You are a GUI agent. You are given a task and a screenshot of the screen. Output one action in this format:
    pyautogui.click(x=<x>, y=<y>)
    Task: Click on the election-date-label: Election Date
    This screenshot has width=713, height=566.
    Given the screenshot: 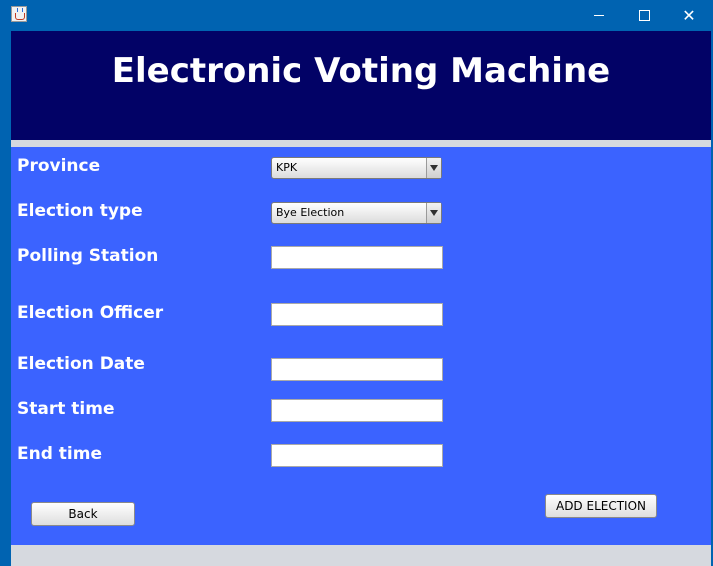 What is the action you would take?
    pyautogui.click(x=81, y=364)
    